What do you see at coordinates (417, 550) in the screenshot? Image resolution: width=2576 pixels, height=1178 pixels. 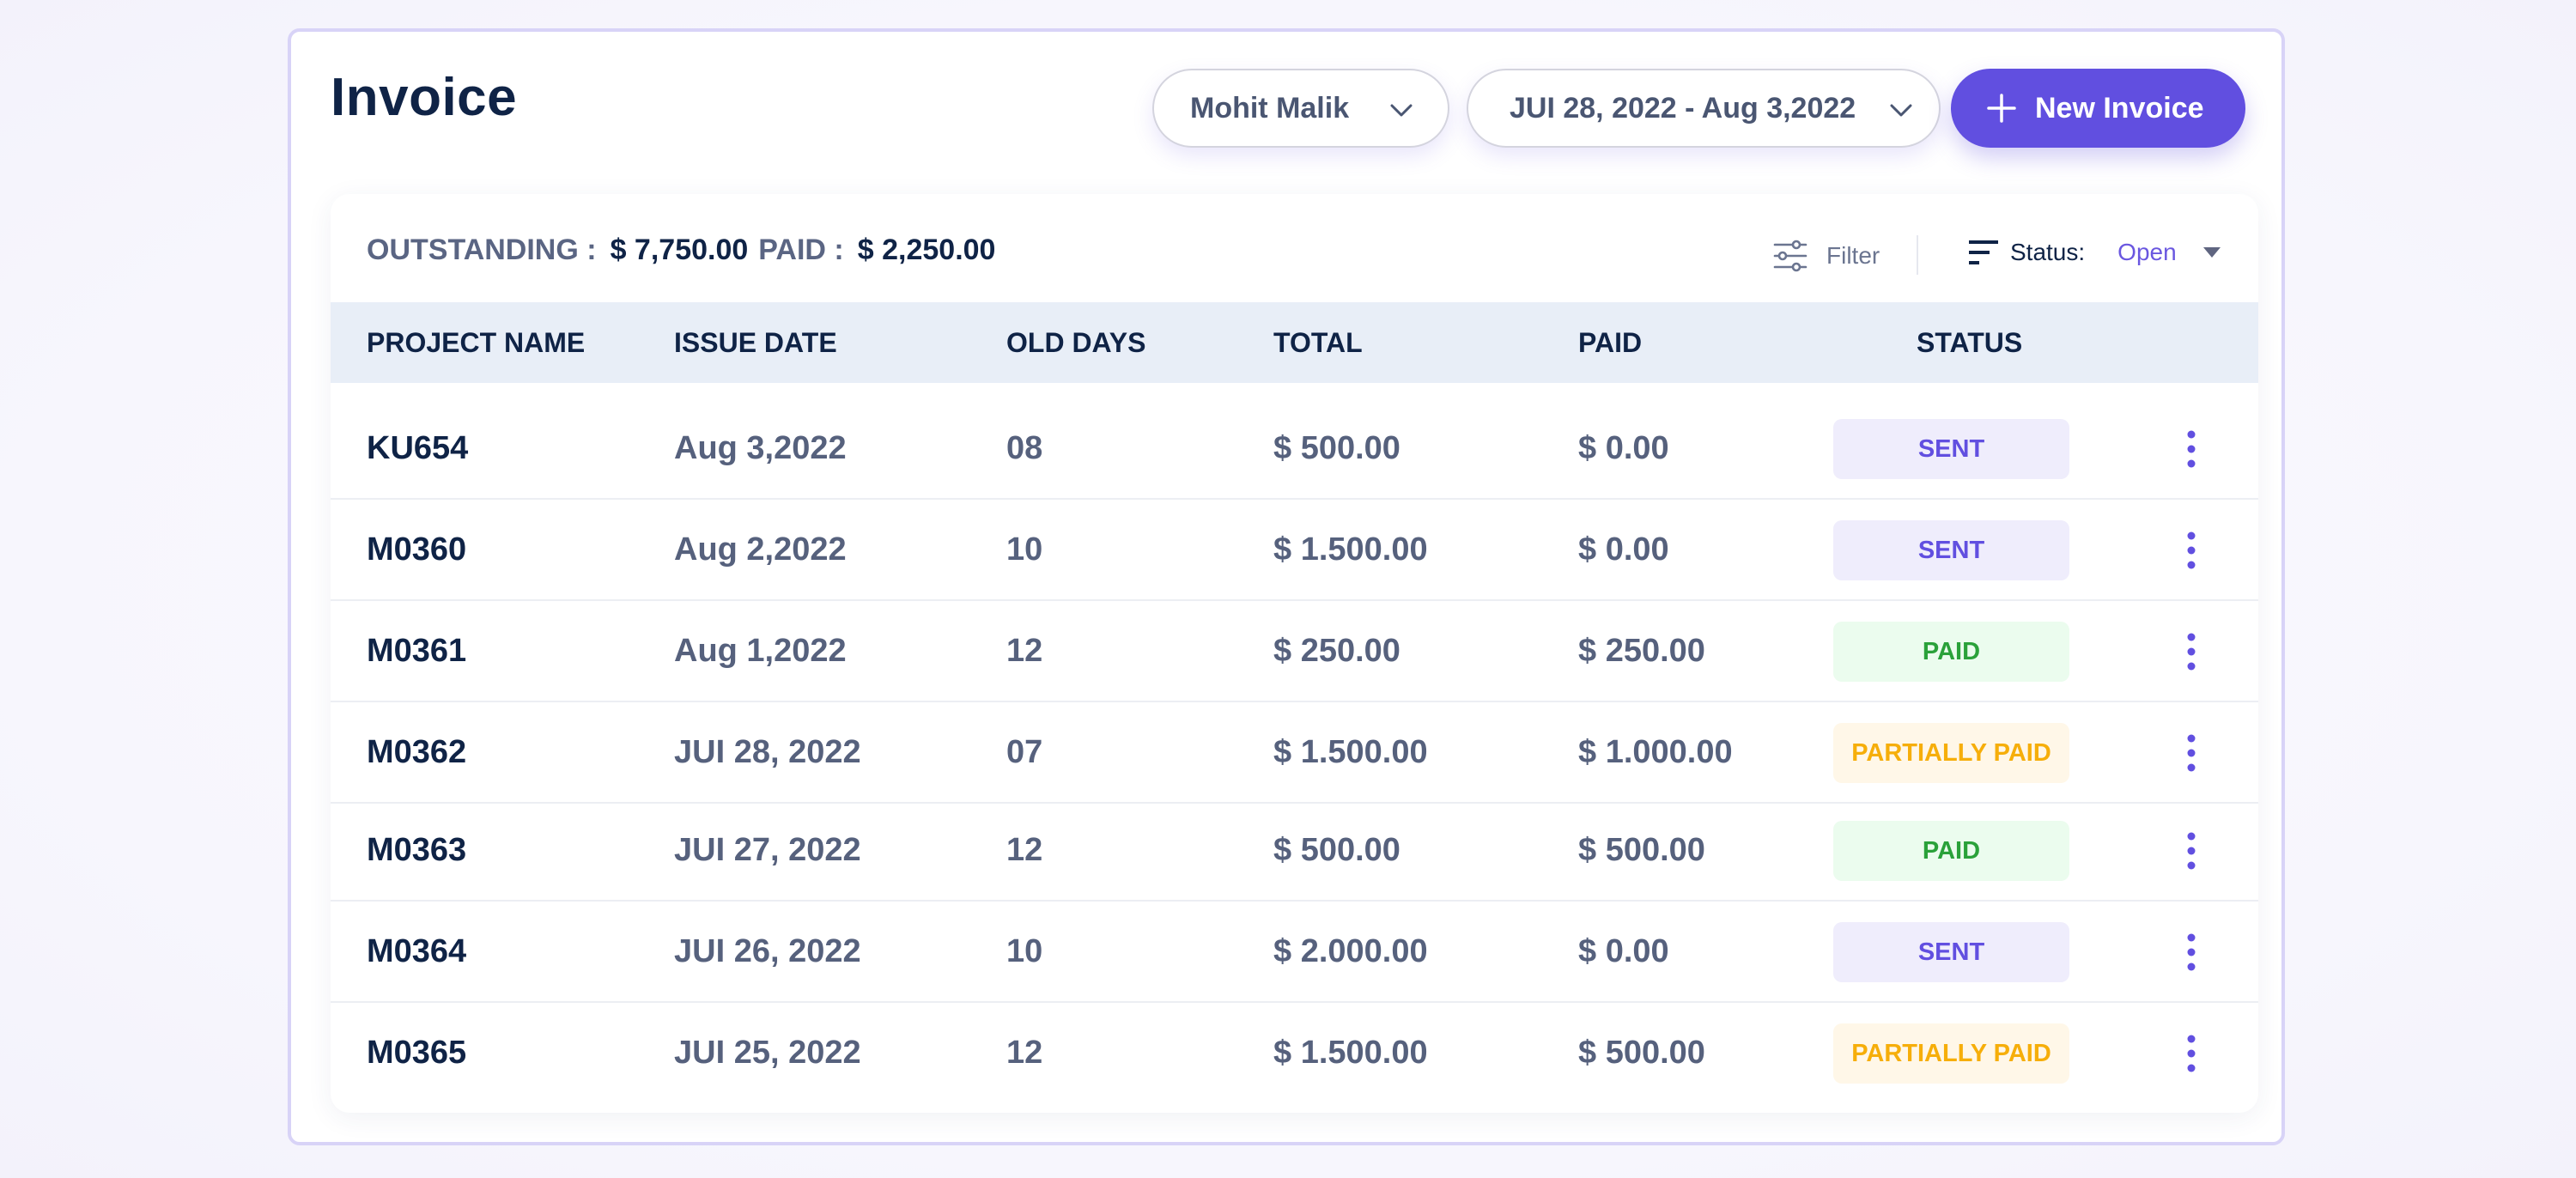 I see `project-name: M0360` at bounding box center [417, 550].